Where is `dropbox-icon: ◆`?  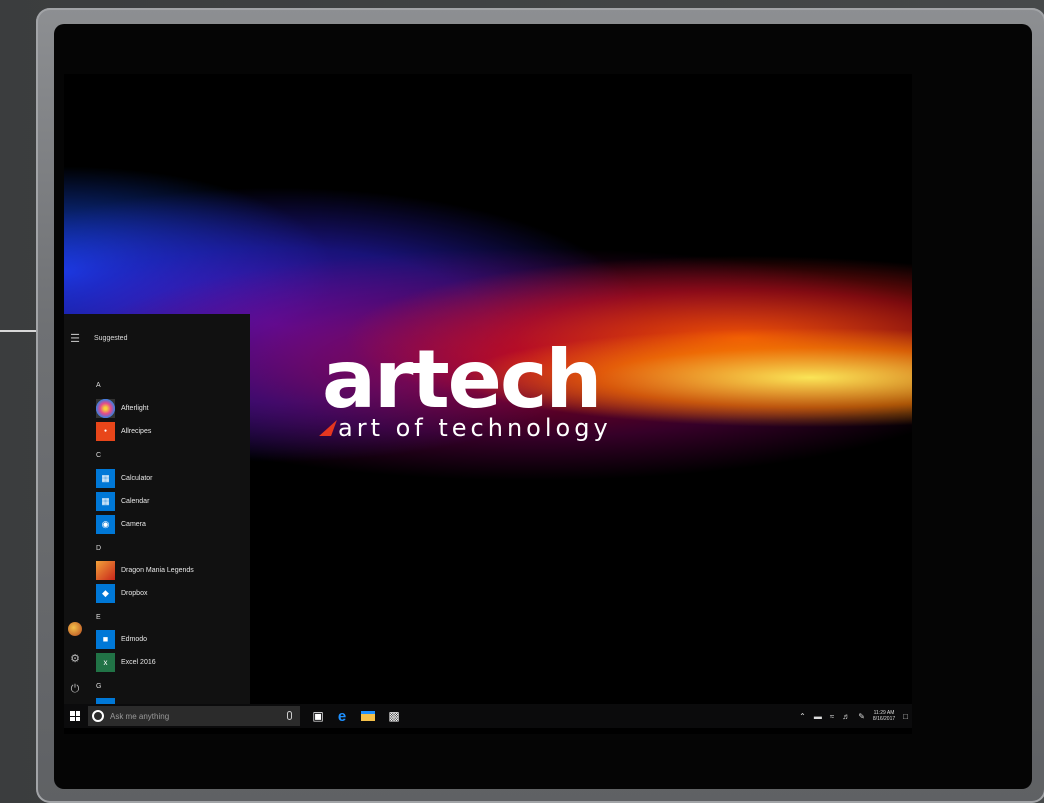
dropbox-icon: ◆ is located at coordinates (105, 593).